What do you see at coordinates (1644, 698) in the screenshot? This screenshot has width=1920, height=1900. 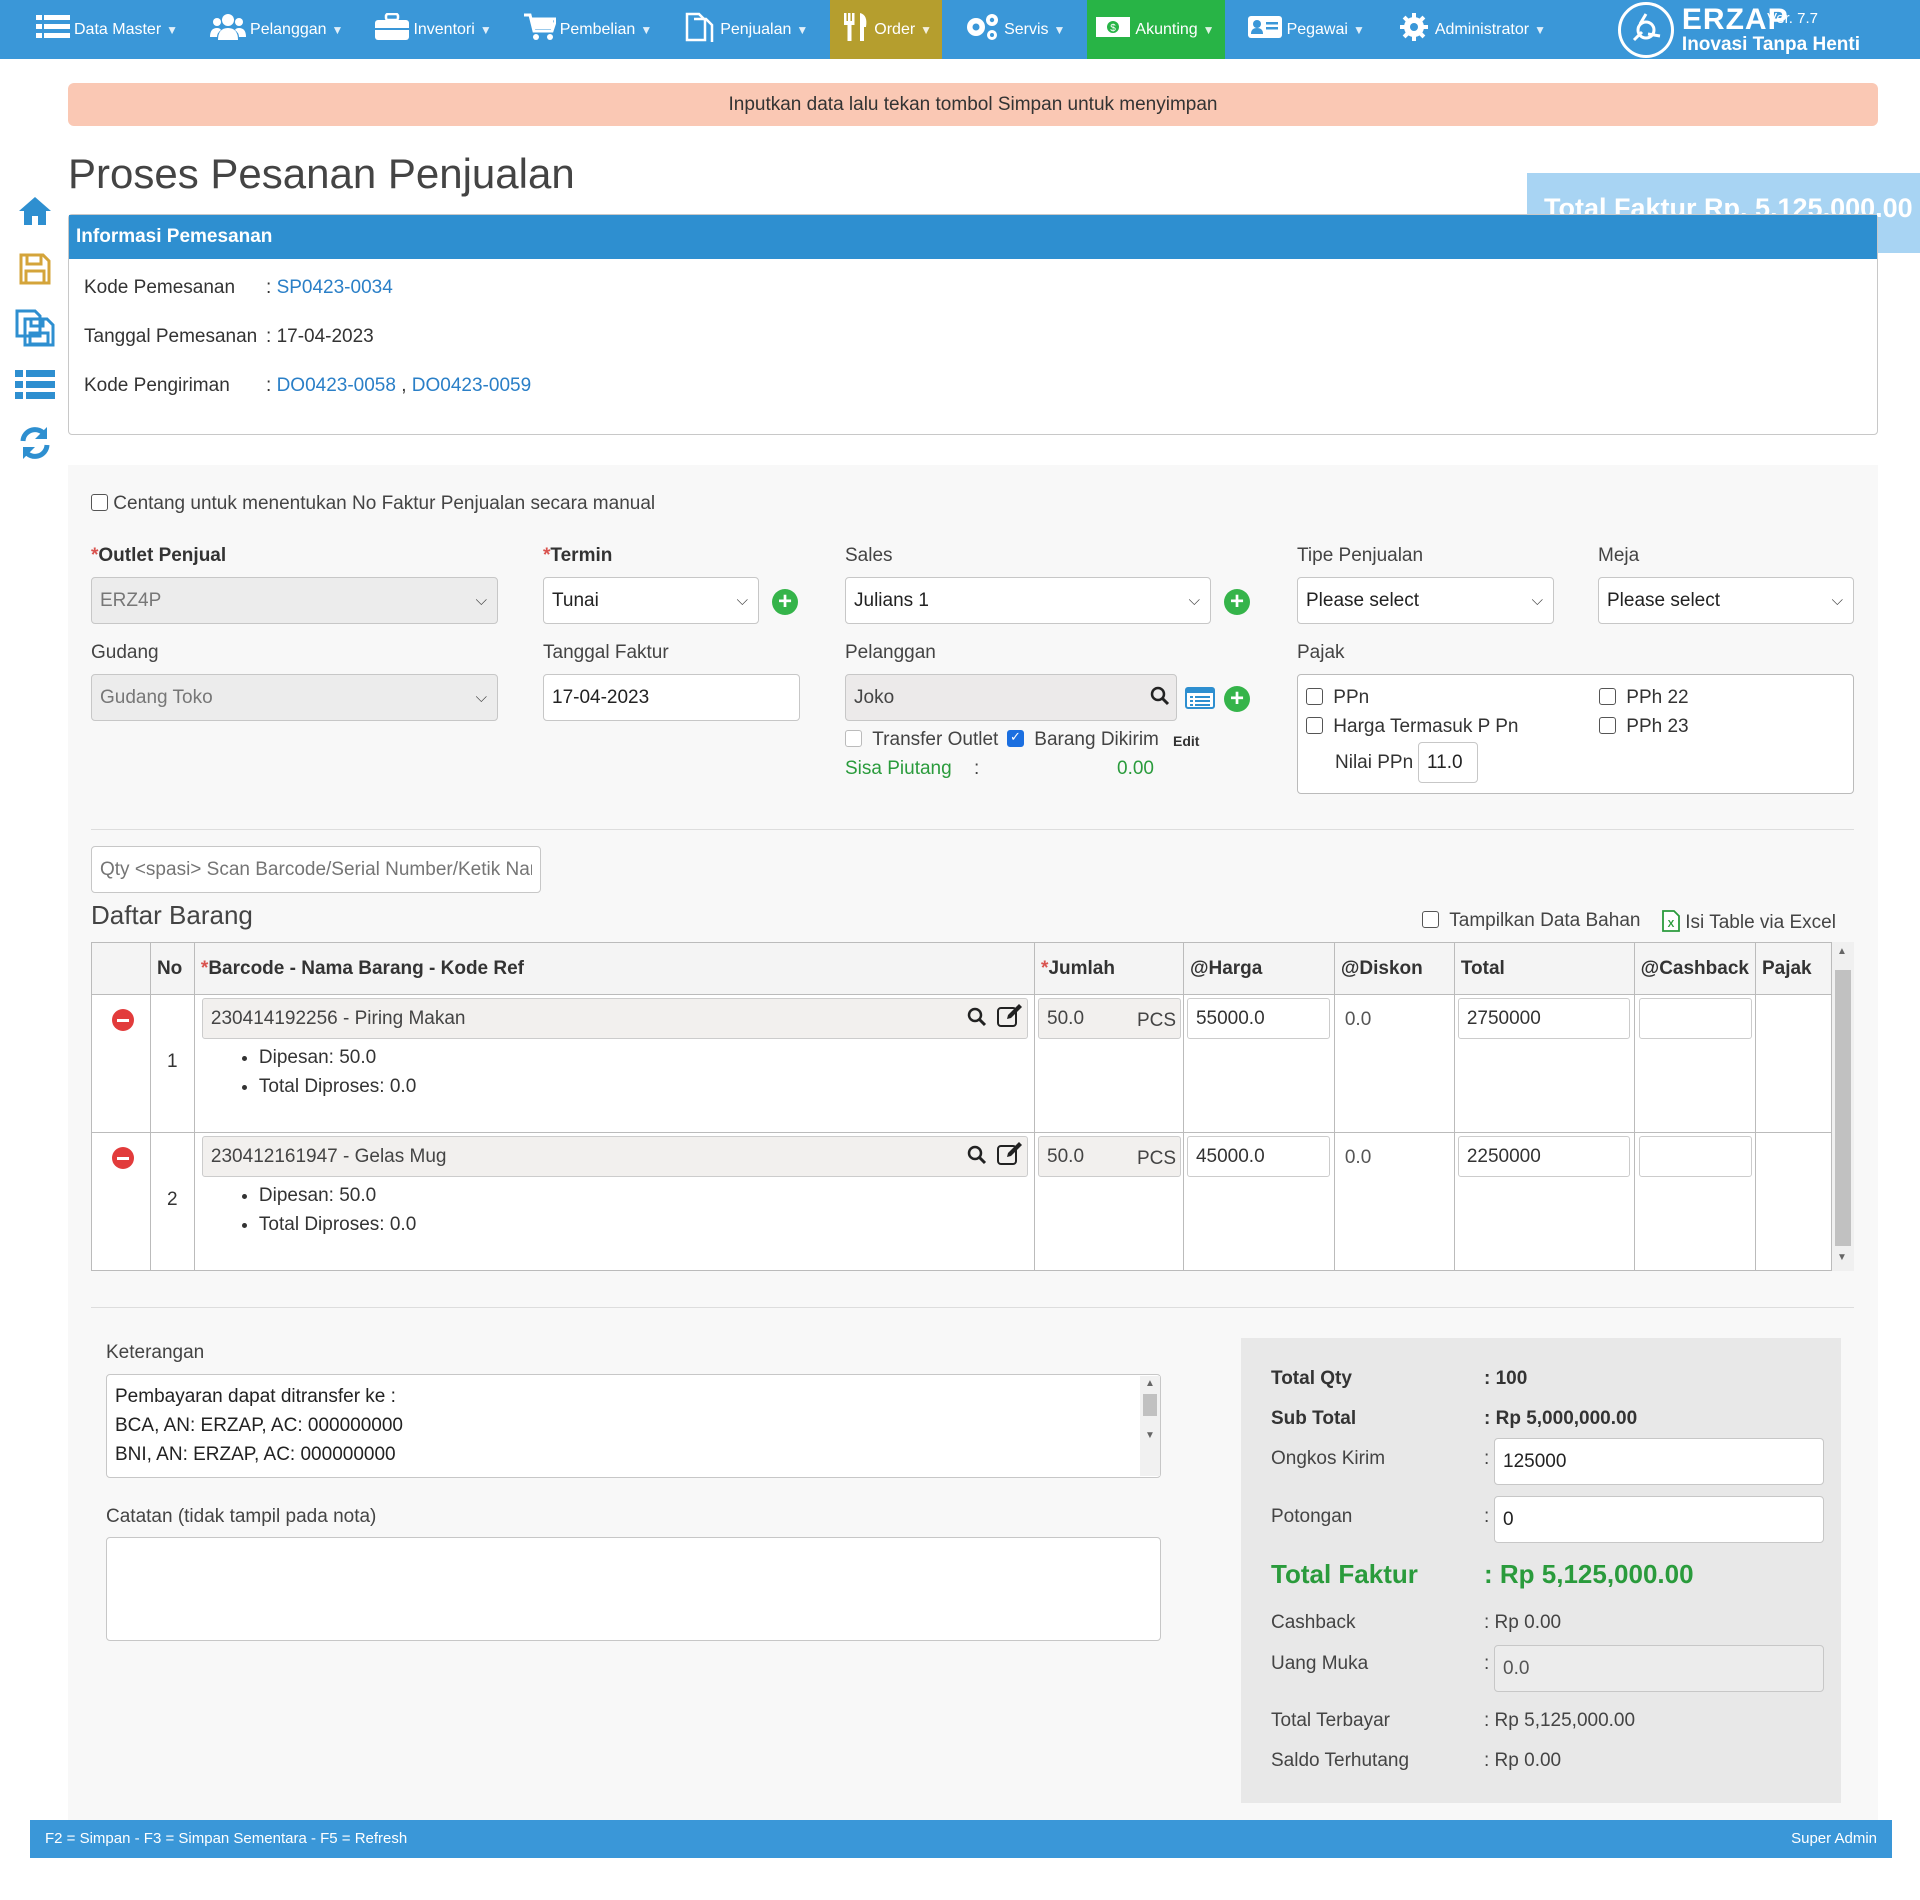 I see `pph22-option: PPh 22` at bounding box center [1644, 698].